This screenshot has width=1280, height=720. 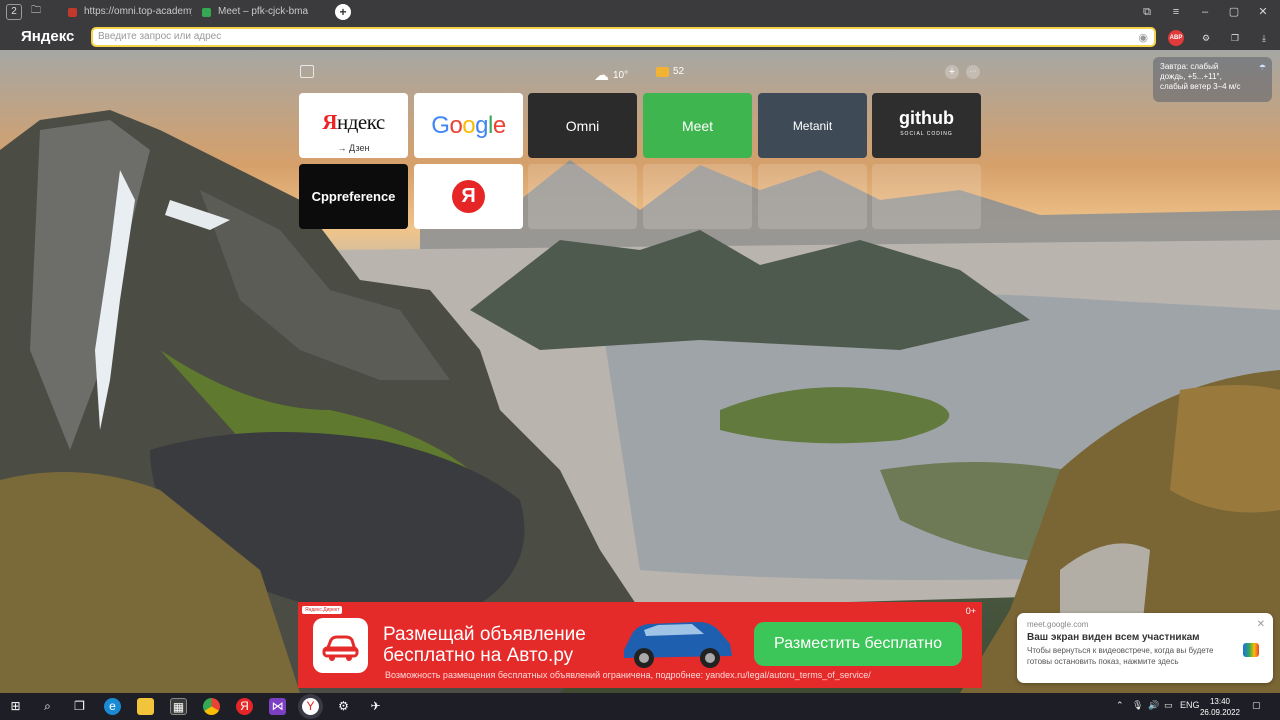 What do you see at coordinates (160, 36) in the screenshot?
I see `omnibox-placeholder: Введите запрос или адрес` at bounding box center [160, 36].